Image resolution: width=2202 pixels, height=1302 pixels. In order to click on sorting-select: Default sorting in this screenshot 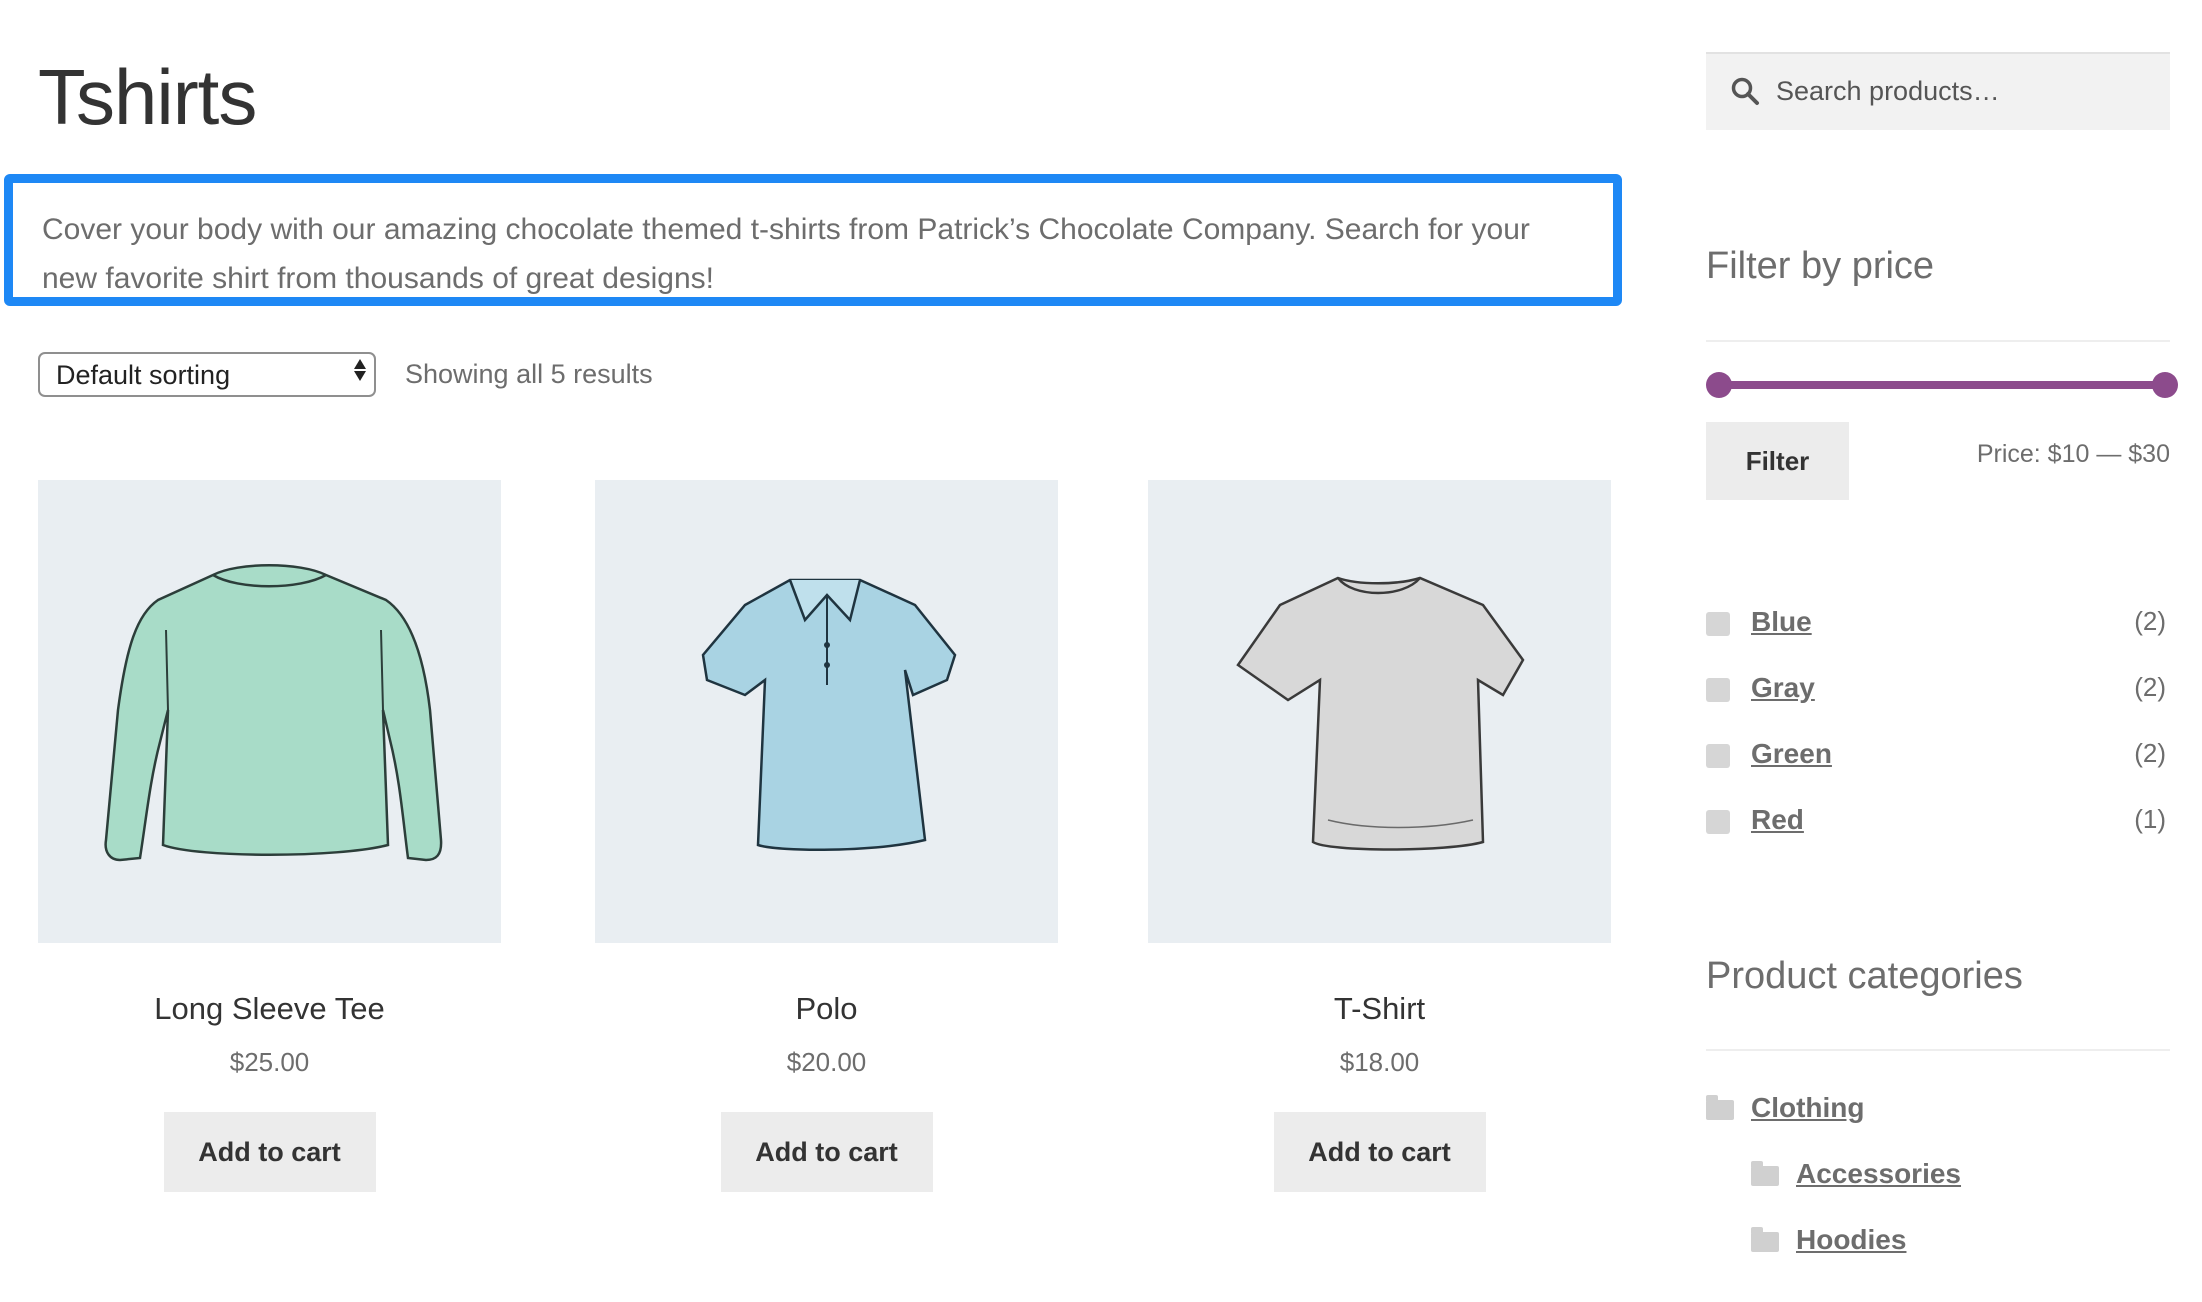, I will do `click(207, 374)`.